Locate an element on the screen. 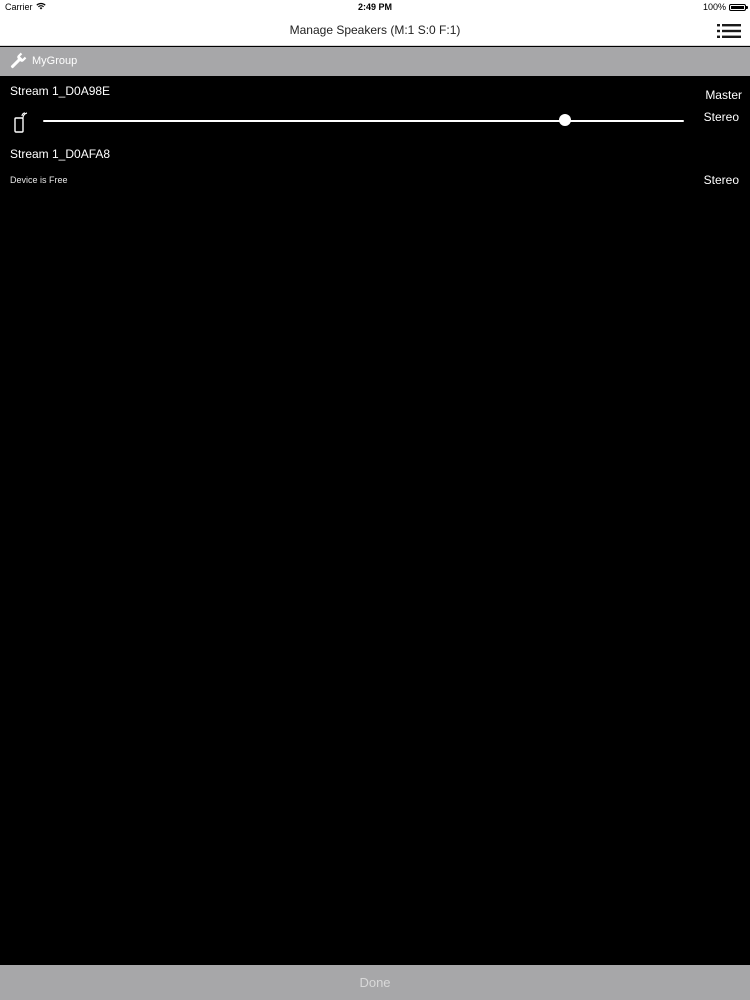  speaker-role: Master is located at coordinates (723, 95).